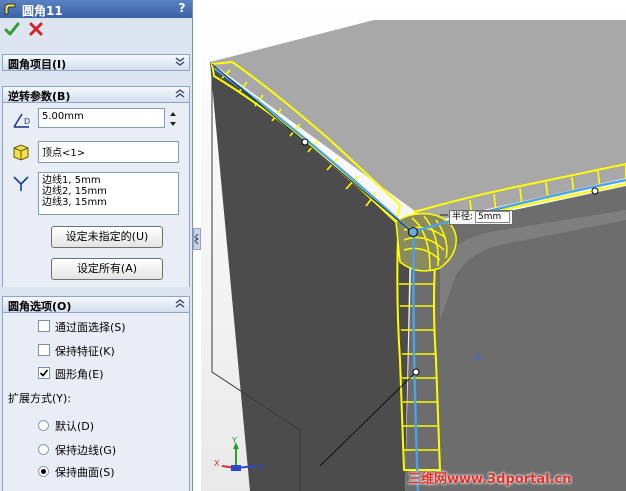  I want to click on collapse-arrows-icon, so click(196, 239).